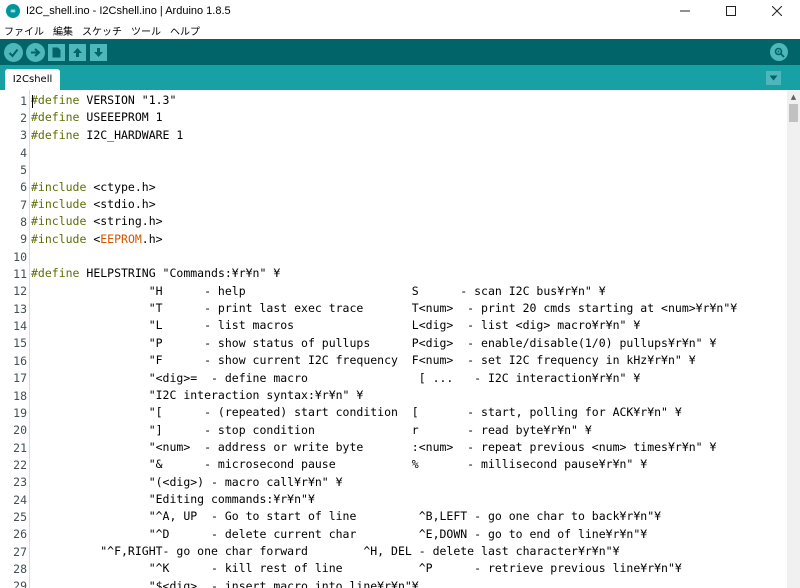 This screenshot has height=588, width=800. I want to click on menu-edit: 編集, so click(63, 30).